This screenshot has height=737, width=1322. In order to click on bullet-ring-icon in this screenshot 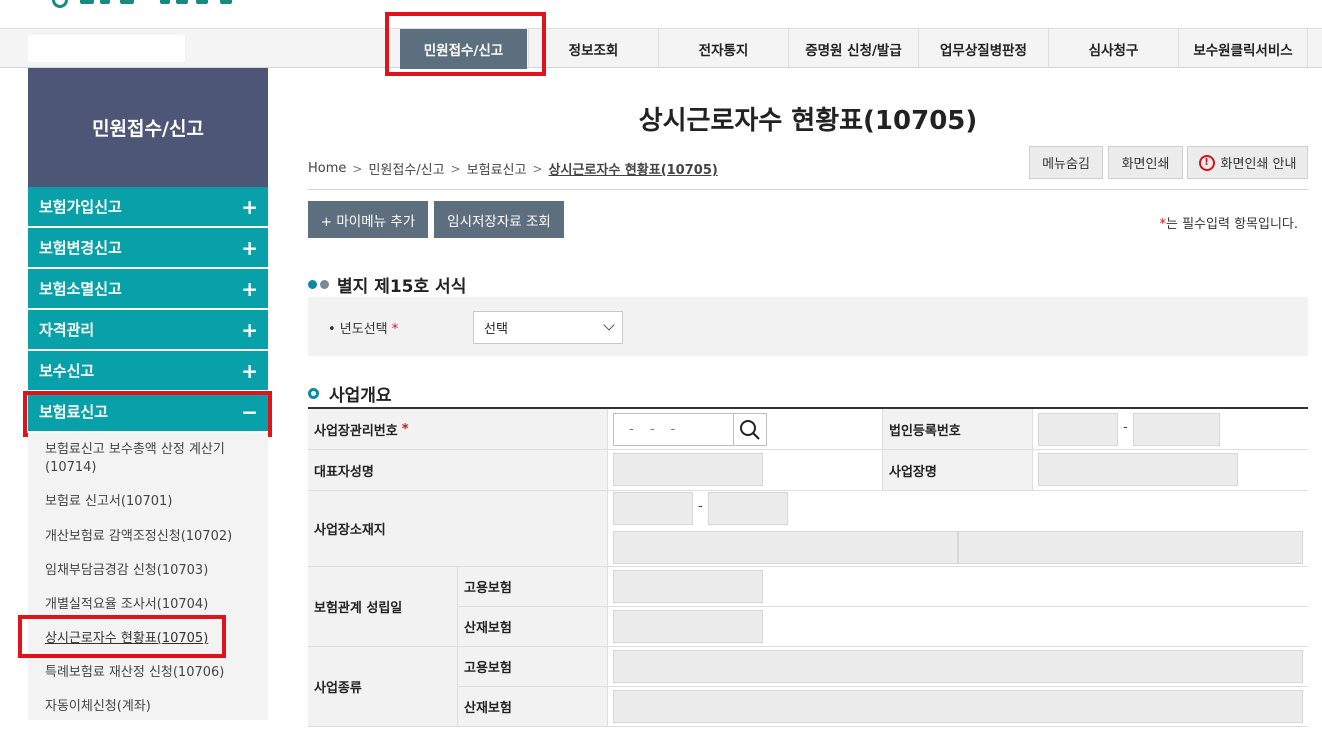, I will do `click(313, 393)`.